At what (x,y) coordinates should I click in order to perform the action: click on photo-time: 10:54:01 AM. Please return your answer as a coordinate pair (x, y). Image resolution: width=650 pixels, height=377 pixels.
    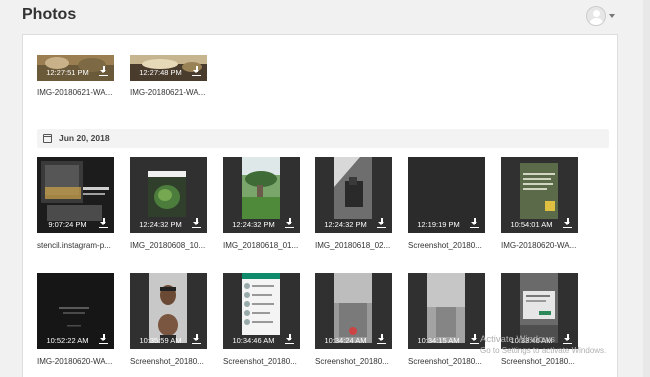
    Looking at the image, I should click on (531, 224).